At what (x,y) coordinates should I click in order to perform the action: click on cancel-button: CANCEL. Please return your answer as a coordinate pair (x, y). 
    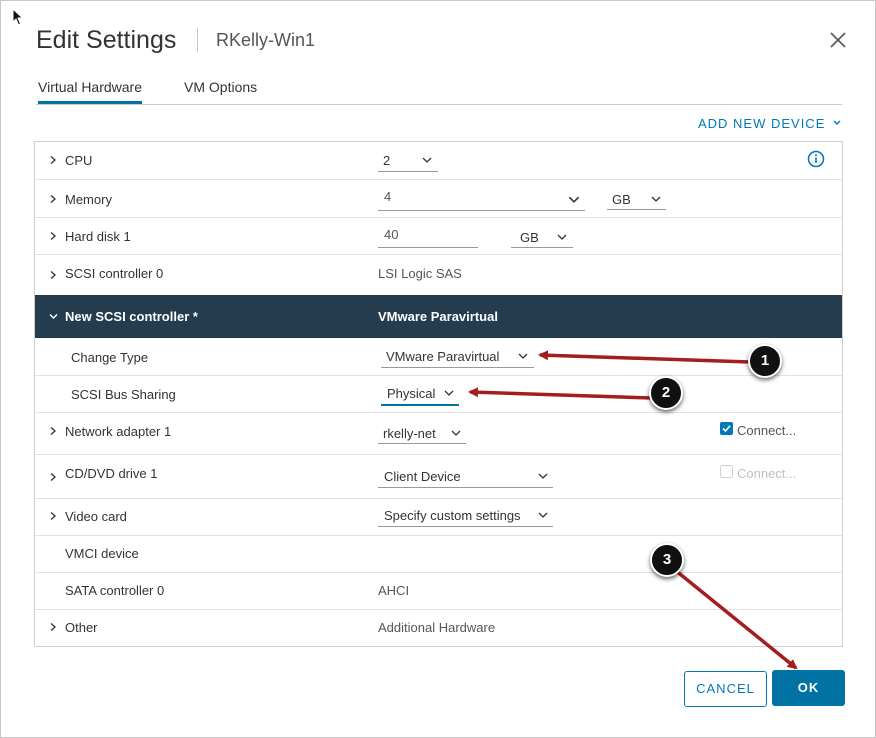
    Looking at the image, I should click on (725, 689).